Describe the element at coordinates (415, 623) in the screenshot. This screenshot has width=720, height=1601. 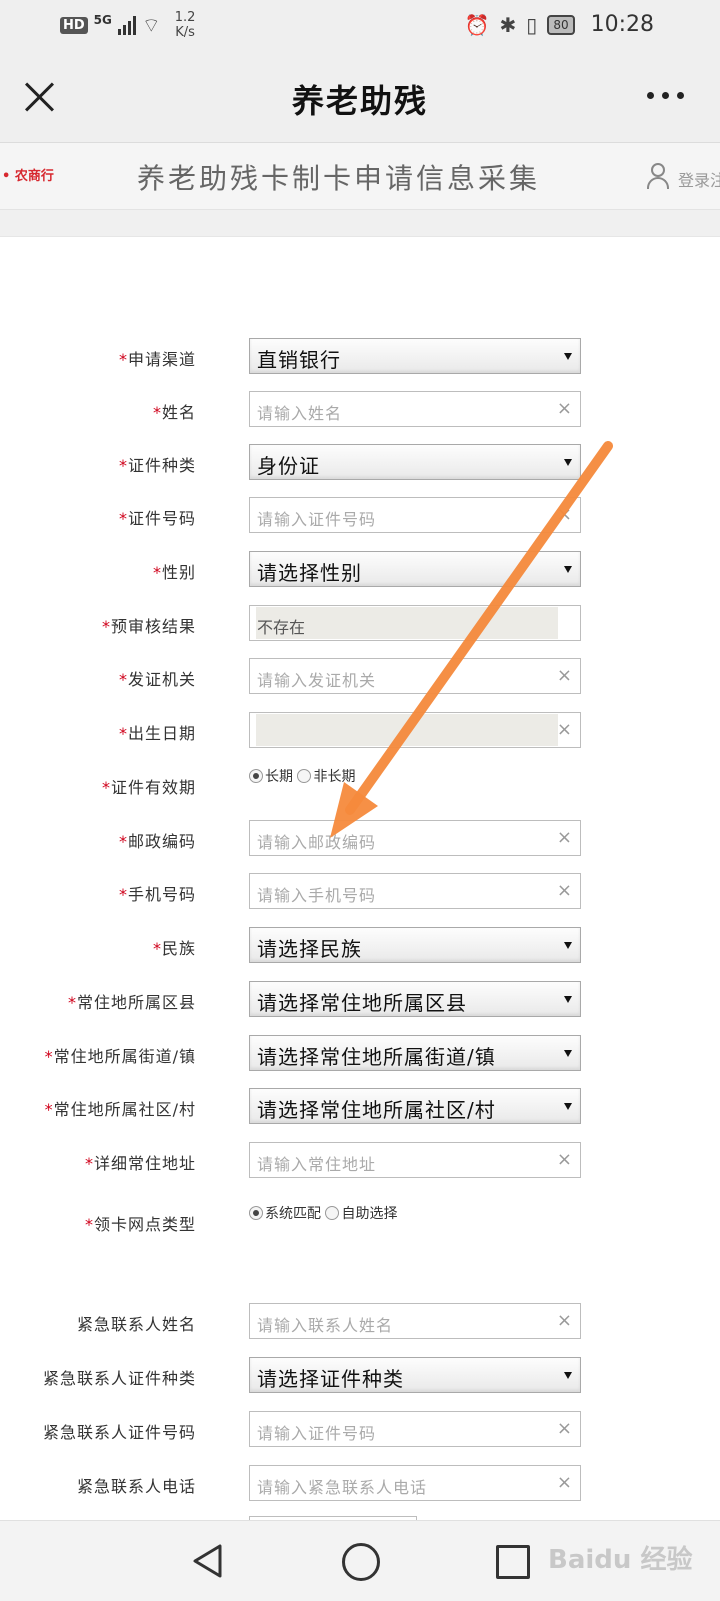
I see `precheck-result: 不存在` at that location.